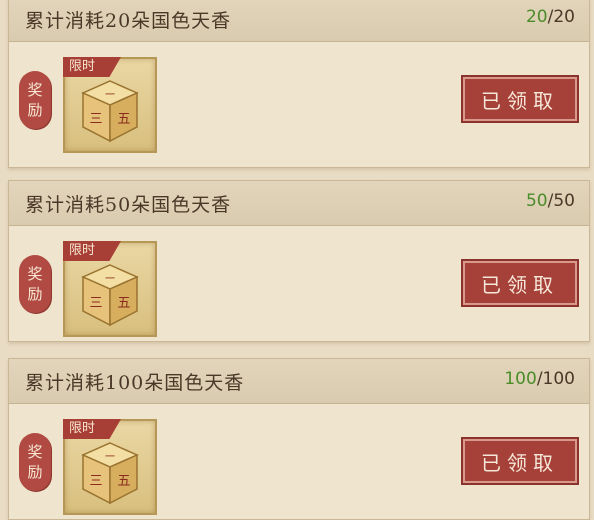 The height and width of the screenshot is (520, 594). What do you see at coordinates (299, 21) in the screenshot?
I see `task-header: 累计消耗20朵国色天香 20/20` at bounding box center [299, 21].